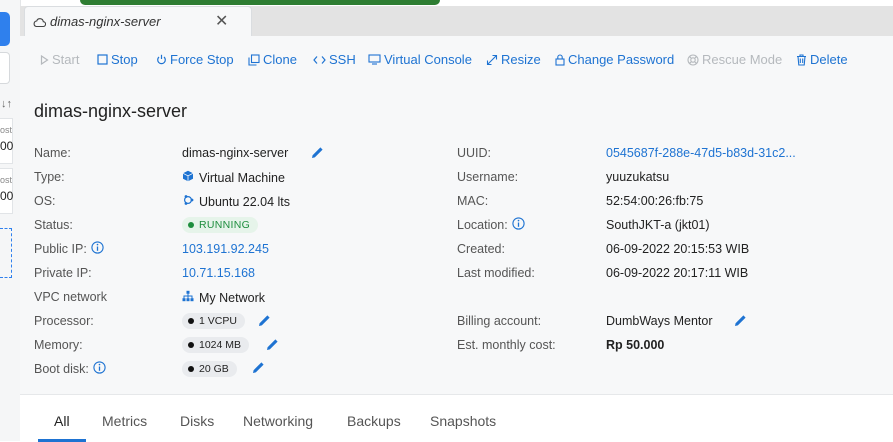 The width and height of the screenshot is (893, 442). I want to click on cube-icon, so click(188, 177).